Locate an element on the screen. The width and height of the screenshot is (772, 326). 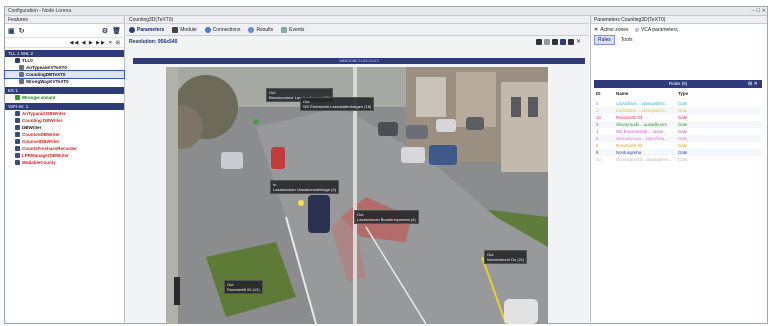
rule-name: Roectanstl 03 is located at coordinates (629, 117).